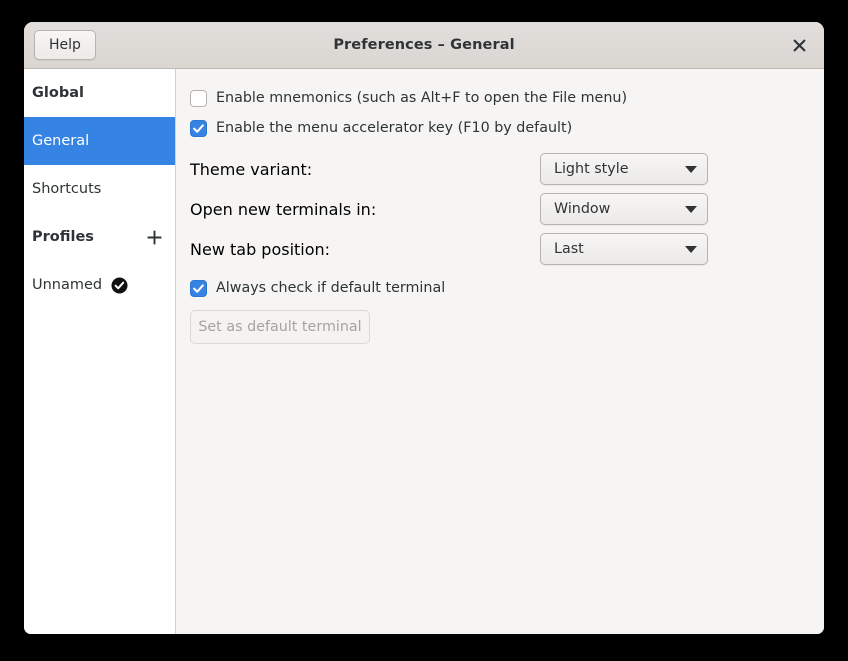  I want to click on theme-variant-label: Theme variant:, so click(251, 169).